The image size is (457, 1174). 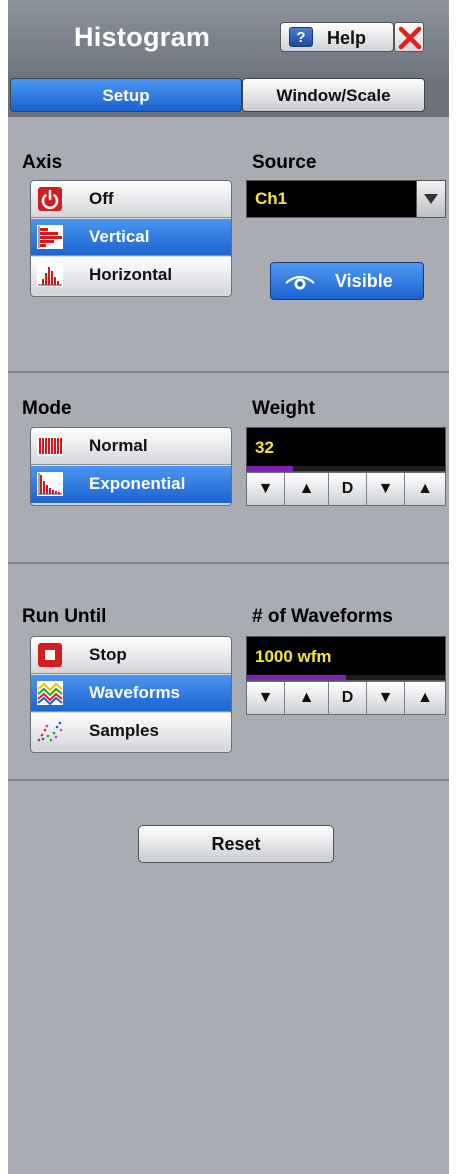 I want to click on weight-default-button: D, so click(x=348, y=489).